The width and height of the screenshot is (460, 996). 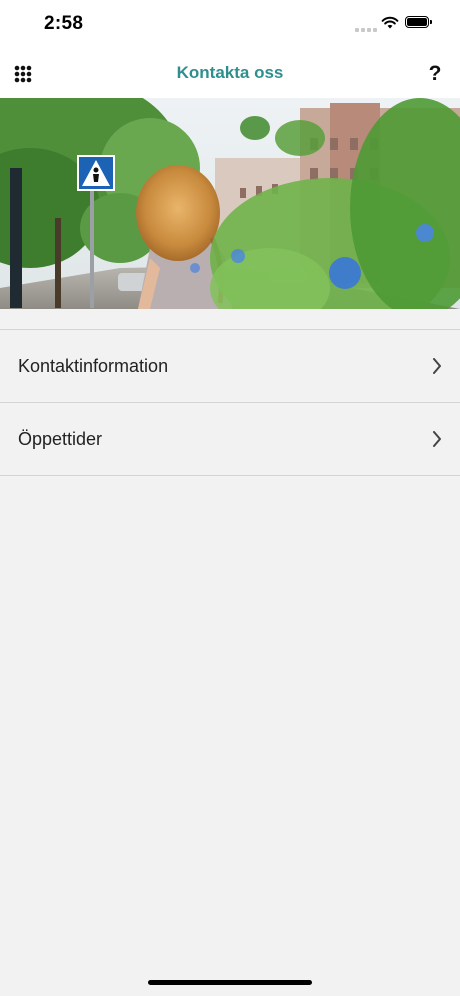 I want to click on menu-list: Kontaktinformation Öppettider, so click(x=230, y=402).